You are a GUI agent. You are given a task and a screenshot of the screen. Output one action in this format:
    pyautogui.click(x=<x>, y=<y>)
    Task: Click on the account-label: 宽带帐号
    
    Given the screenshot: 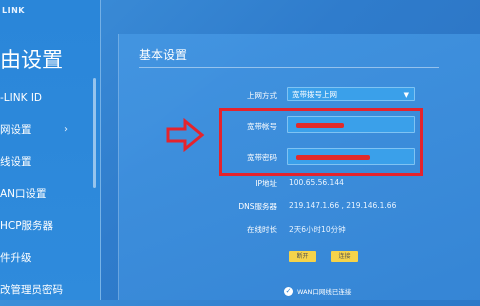 What is the action you would take?
    pyautogui.click(x=262, y=126)
    